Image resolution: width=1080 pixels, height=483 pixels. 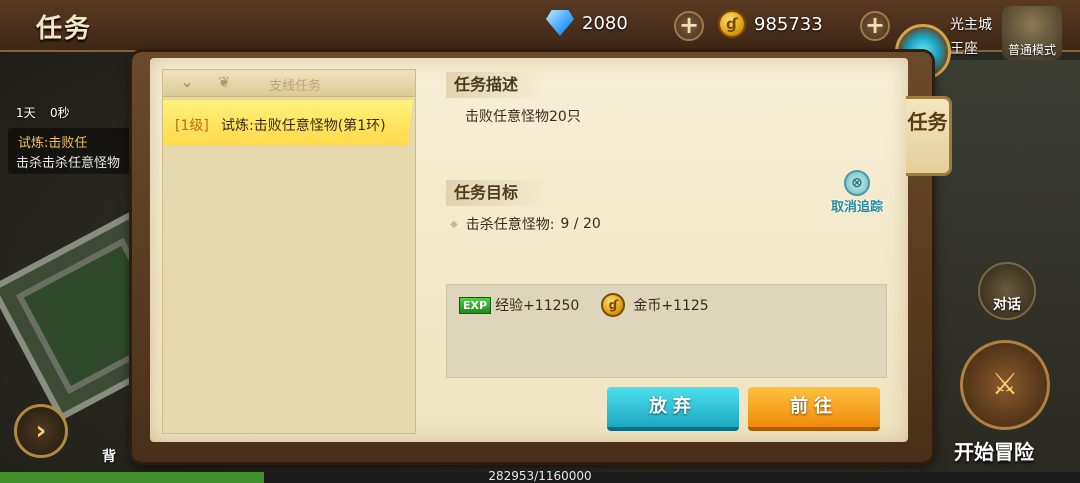 I want to click on gold-value: 985733, so click(x=788, y=24).